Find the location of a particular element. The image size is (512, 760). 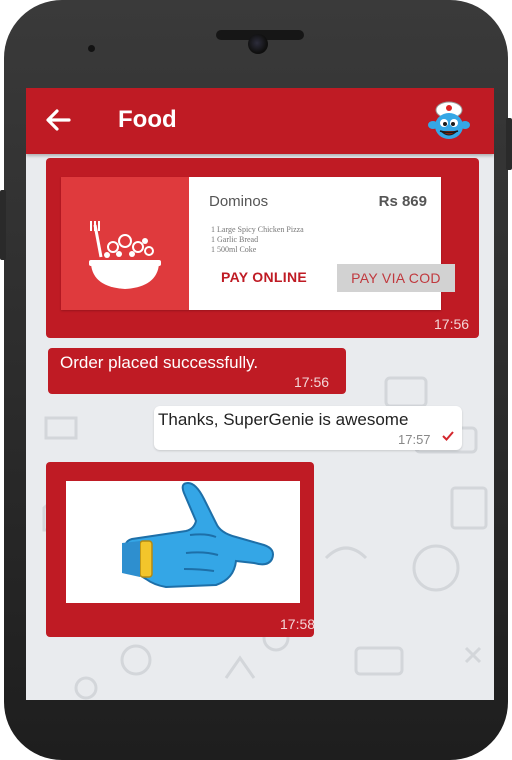

restaurant-name: Dominos is located at coordinates (239, 201).